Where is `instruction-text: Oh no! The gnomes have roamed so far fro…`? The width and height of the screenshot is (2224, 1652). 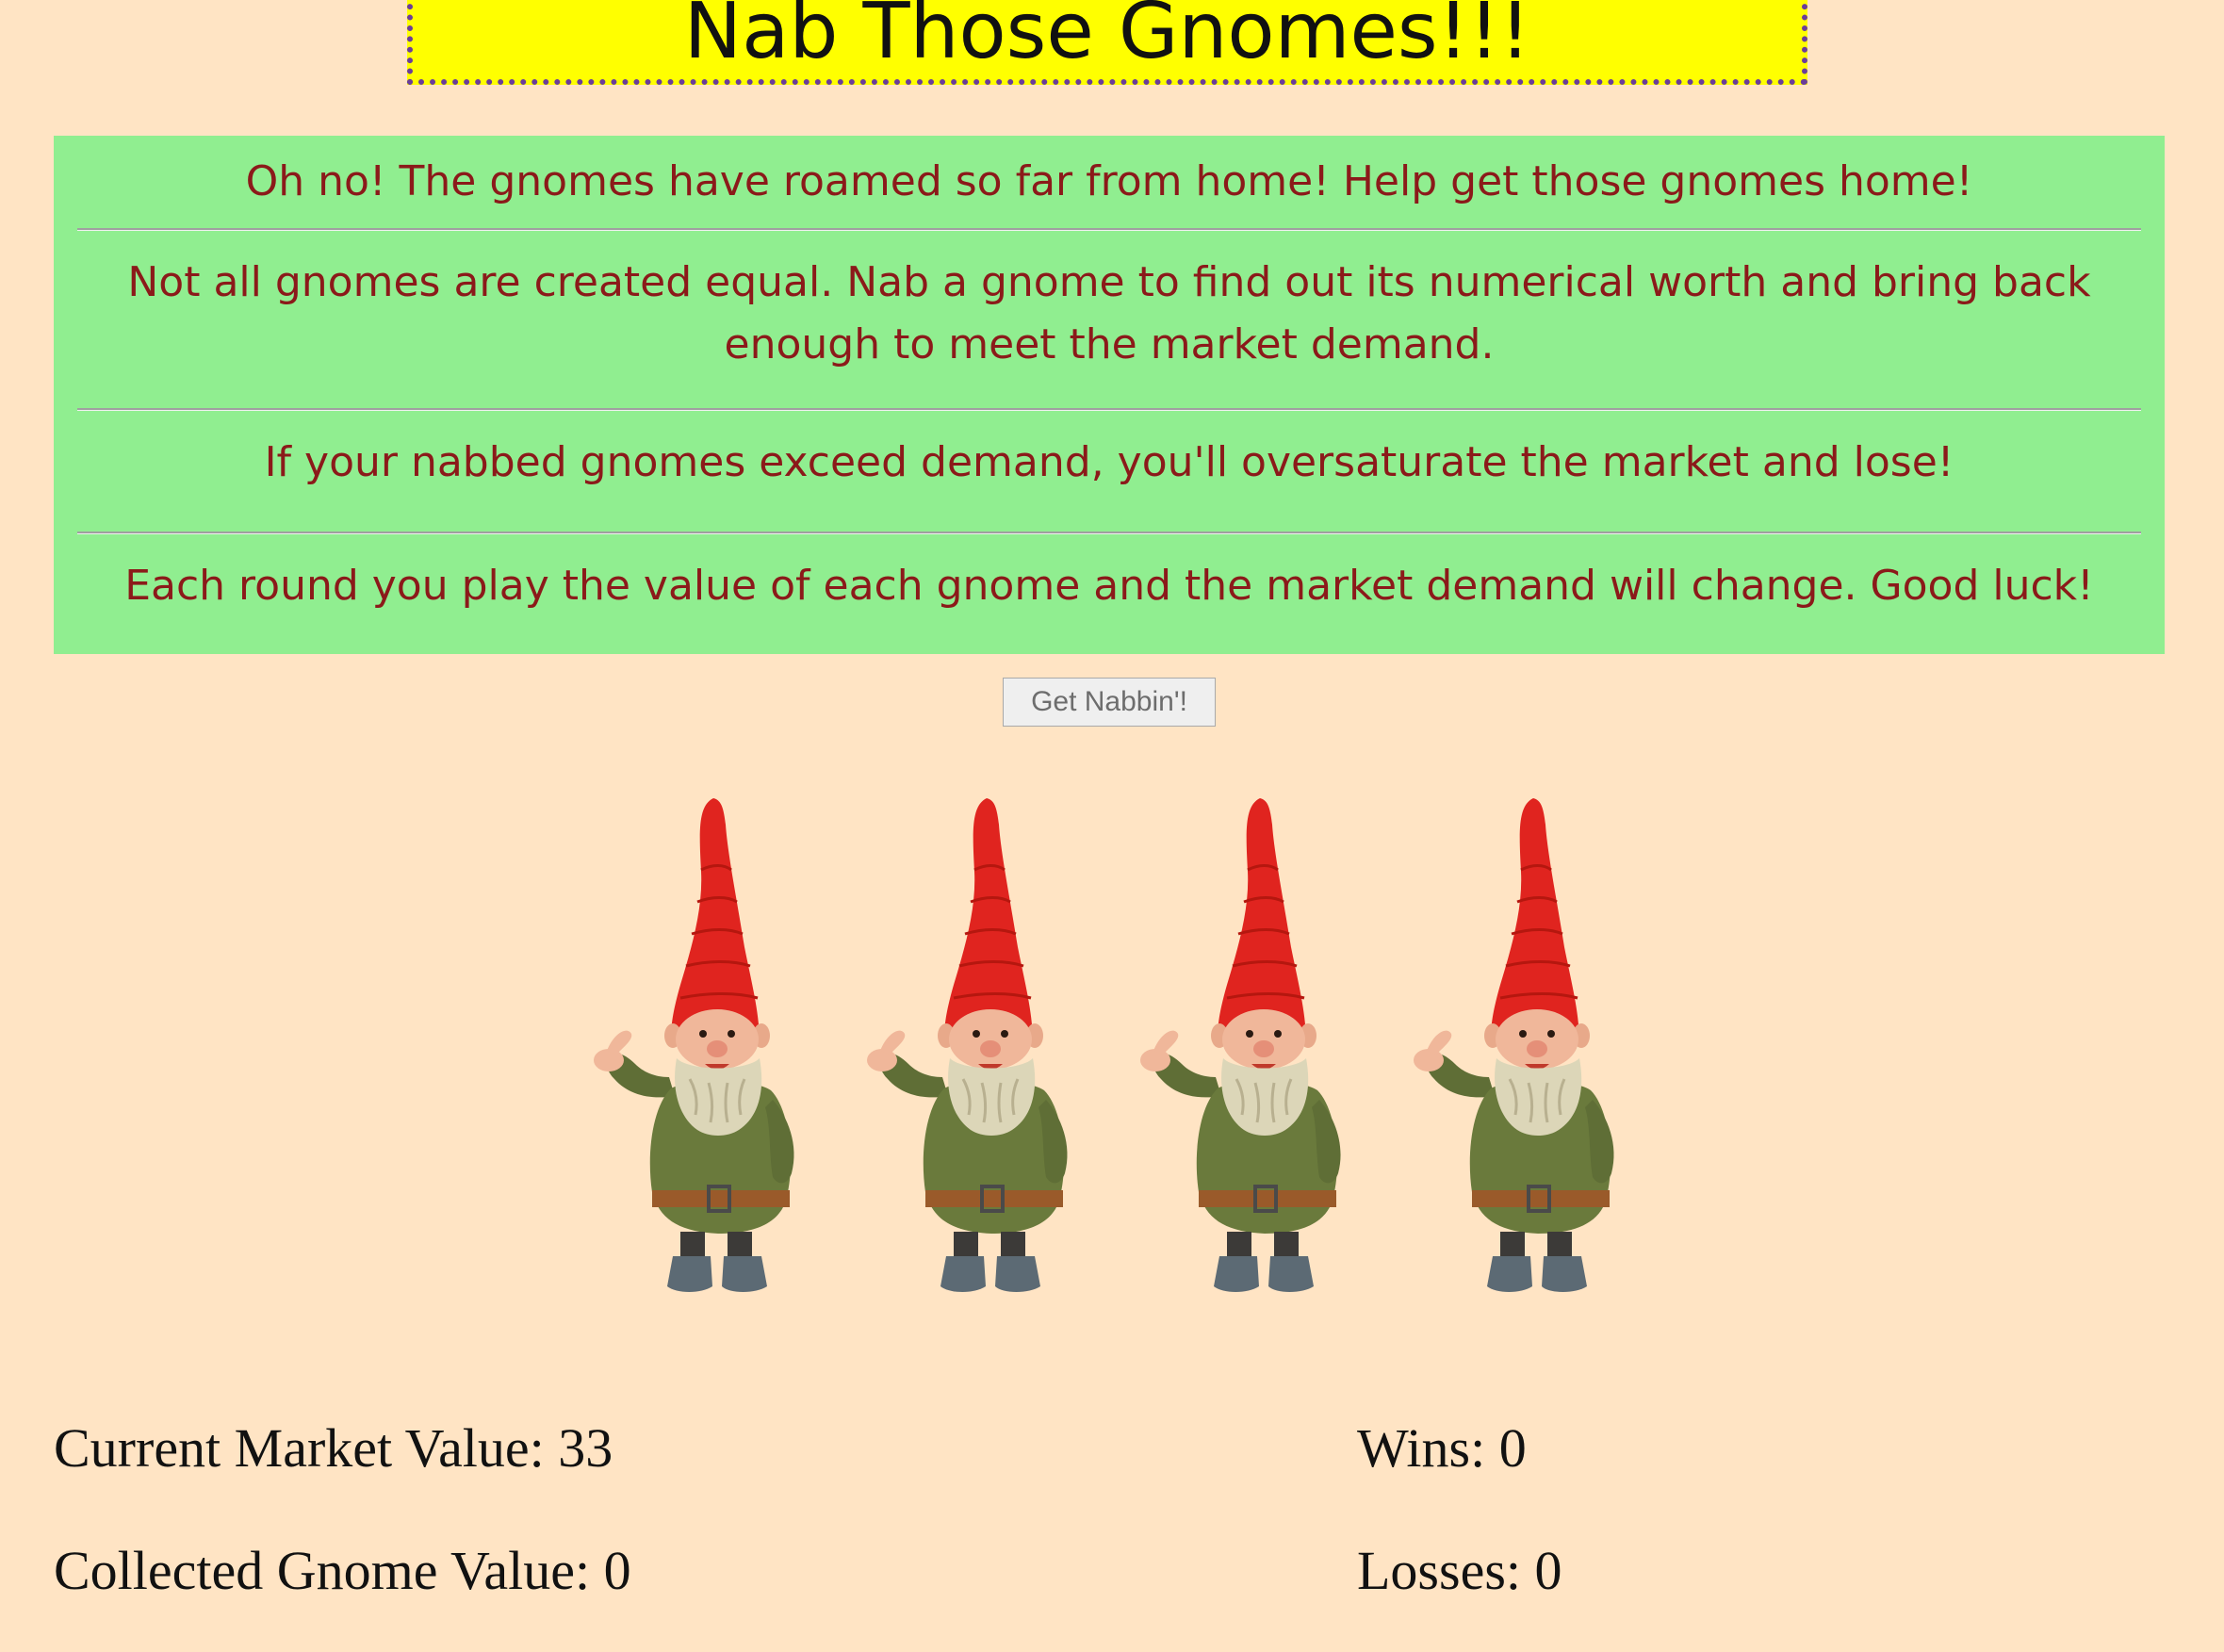
instruction-text: Oh no! The gnomes have roamed so far fro… is located at coordinates (1109, 181).